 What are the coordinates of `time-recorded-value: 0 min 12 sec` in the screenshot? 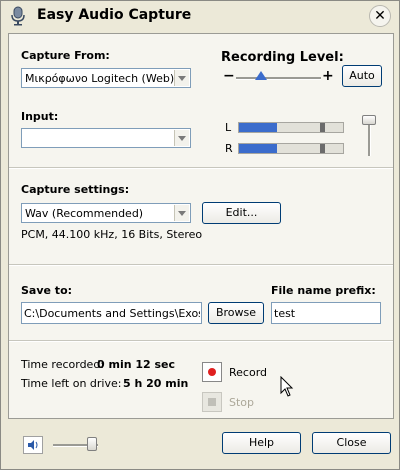 It's located at (136, 364).